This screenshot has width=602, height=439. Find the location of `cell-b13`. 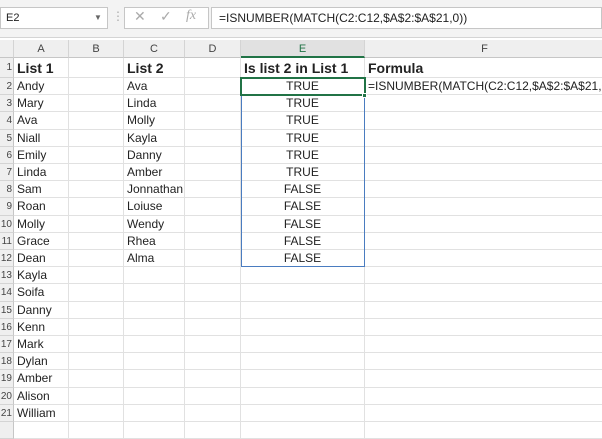

cell-b13 is located at coordinates (96, 276).